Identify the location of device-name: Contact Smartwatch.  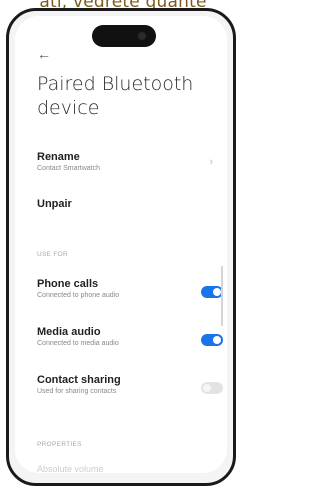
(69, 168).